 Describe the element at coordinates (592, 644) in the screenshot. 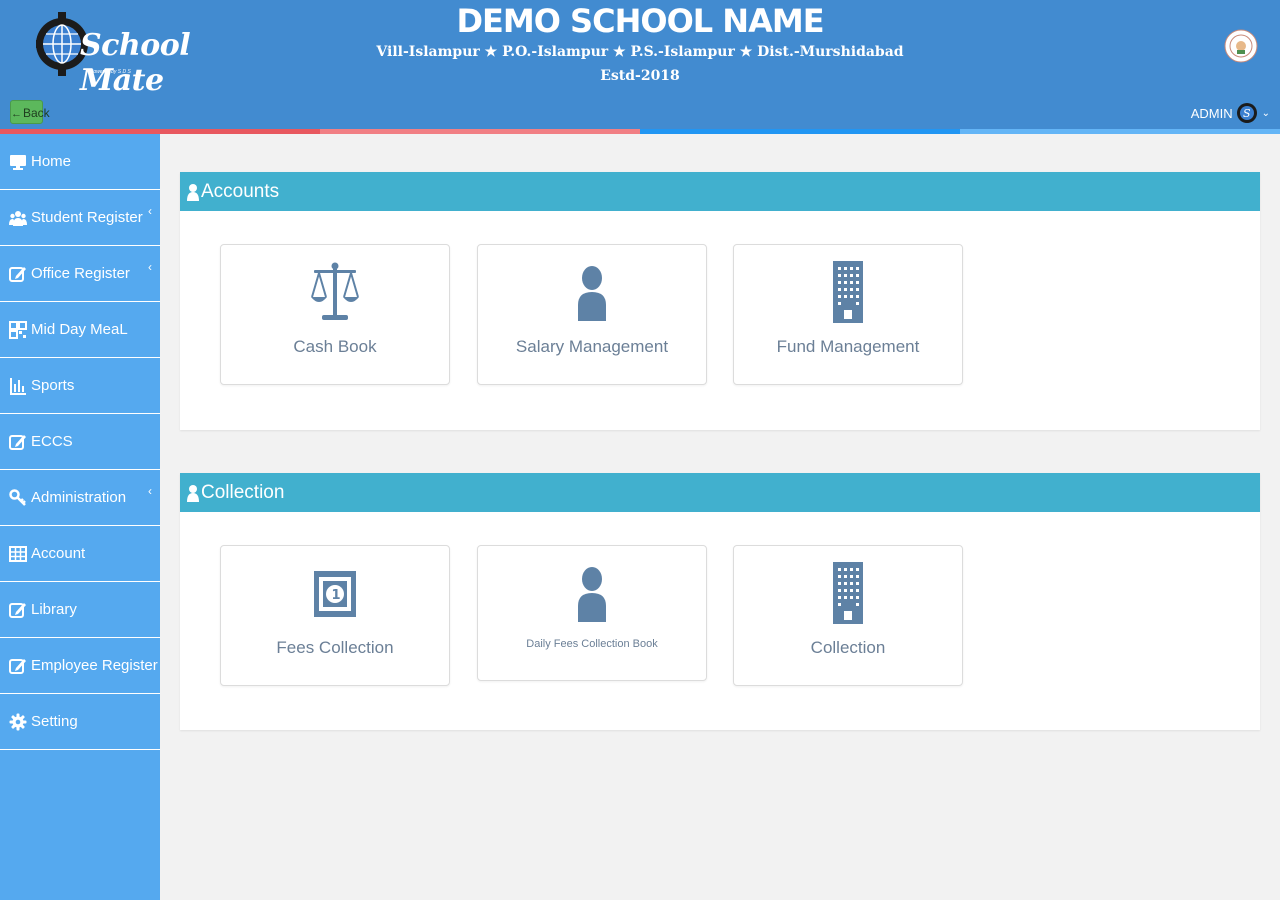

I see `daily-fees-collection-book-label: Daily Fees Collection Book` at that location.